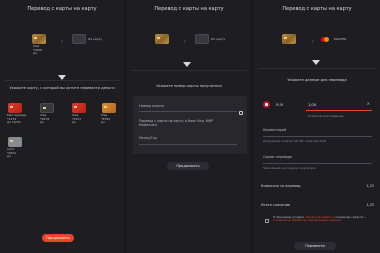  I want to click on commission-value: 1,25, so click(370, 186).